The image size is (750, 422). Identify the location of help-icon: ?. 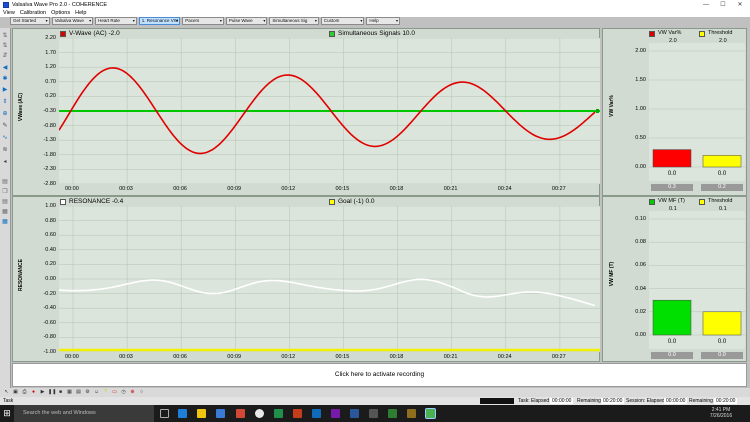
(105, 392).